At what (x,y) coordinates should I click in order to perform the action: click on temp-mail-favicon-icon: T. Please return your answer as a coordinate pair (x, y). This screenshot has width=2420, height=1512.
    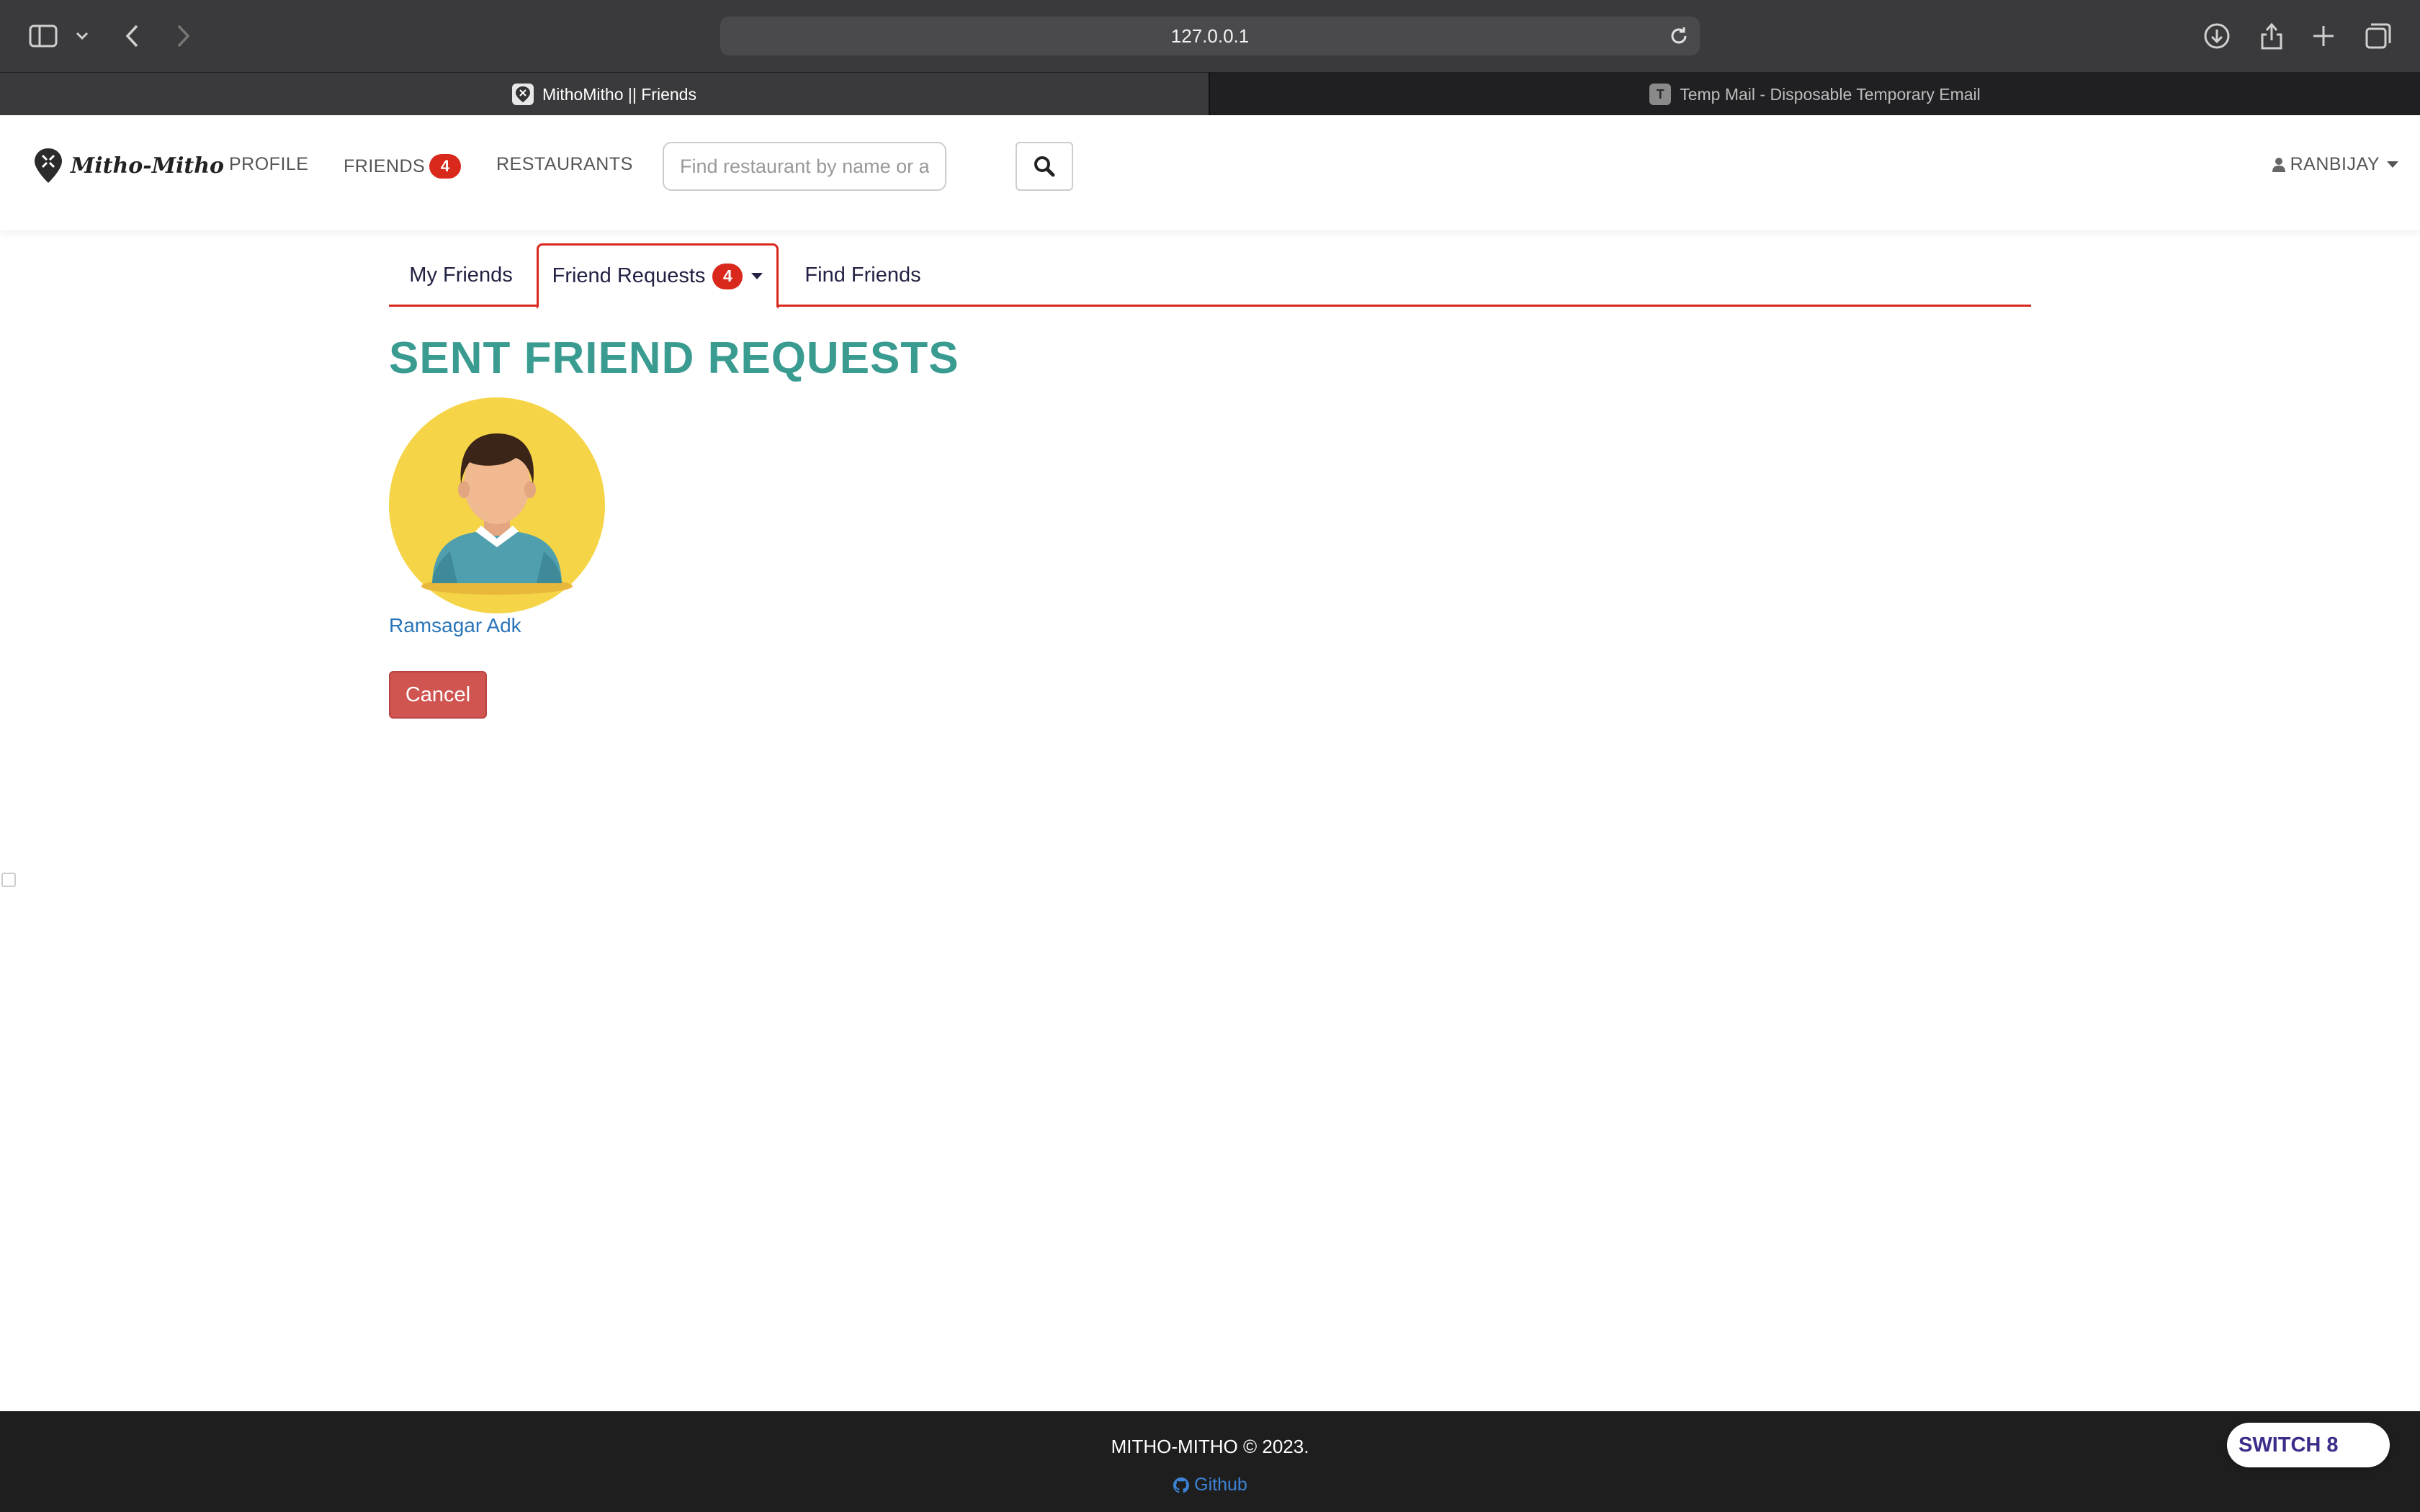
    Looking at the image, I should click on (1661, 94).